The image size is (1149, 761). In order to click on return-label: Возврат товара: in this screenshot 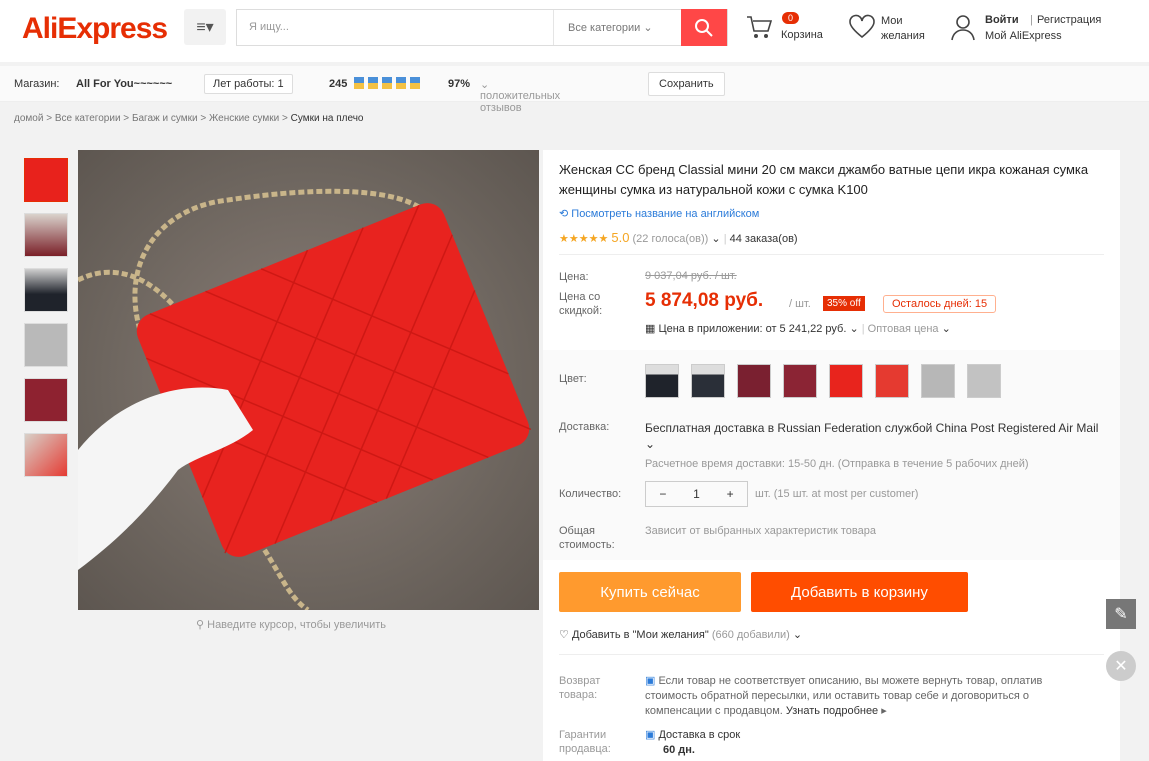, I will do `click(580, 688)`.